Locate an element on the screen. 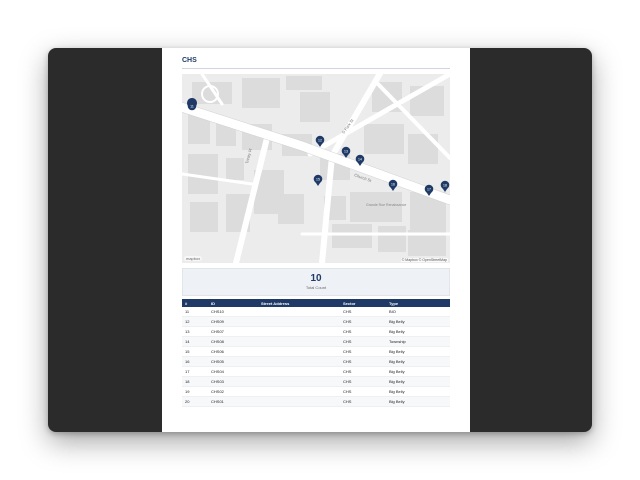 The height and width of the screenshot is (480, 640). area-label: Grande Rue Renaissance is located at coordinates (386, 205).